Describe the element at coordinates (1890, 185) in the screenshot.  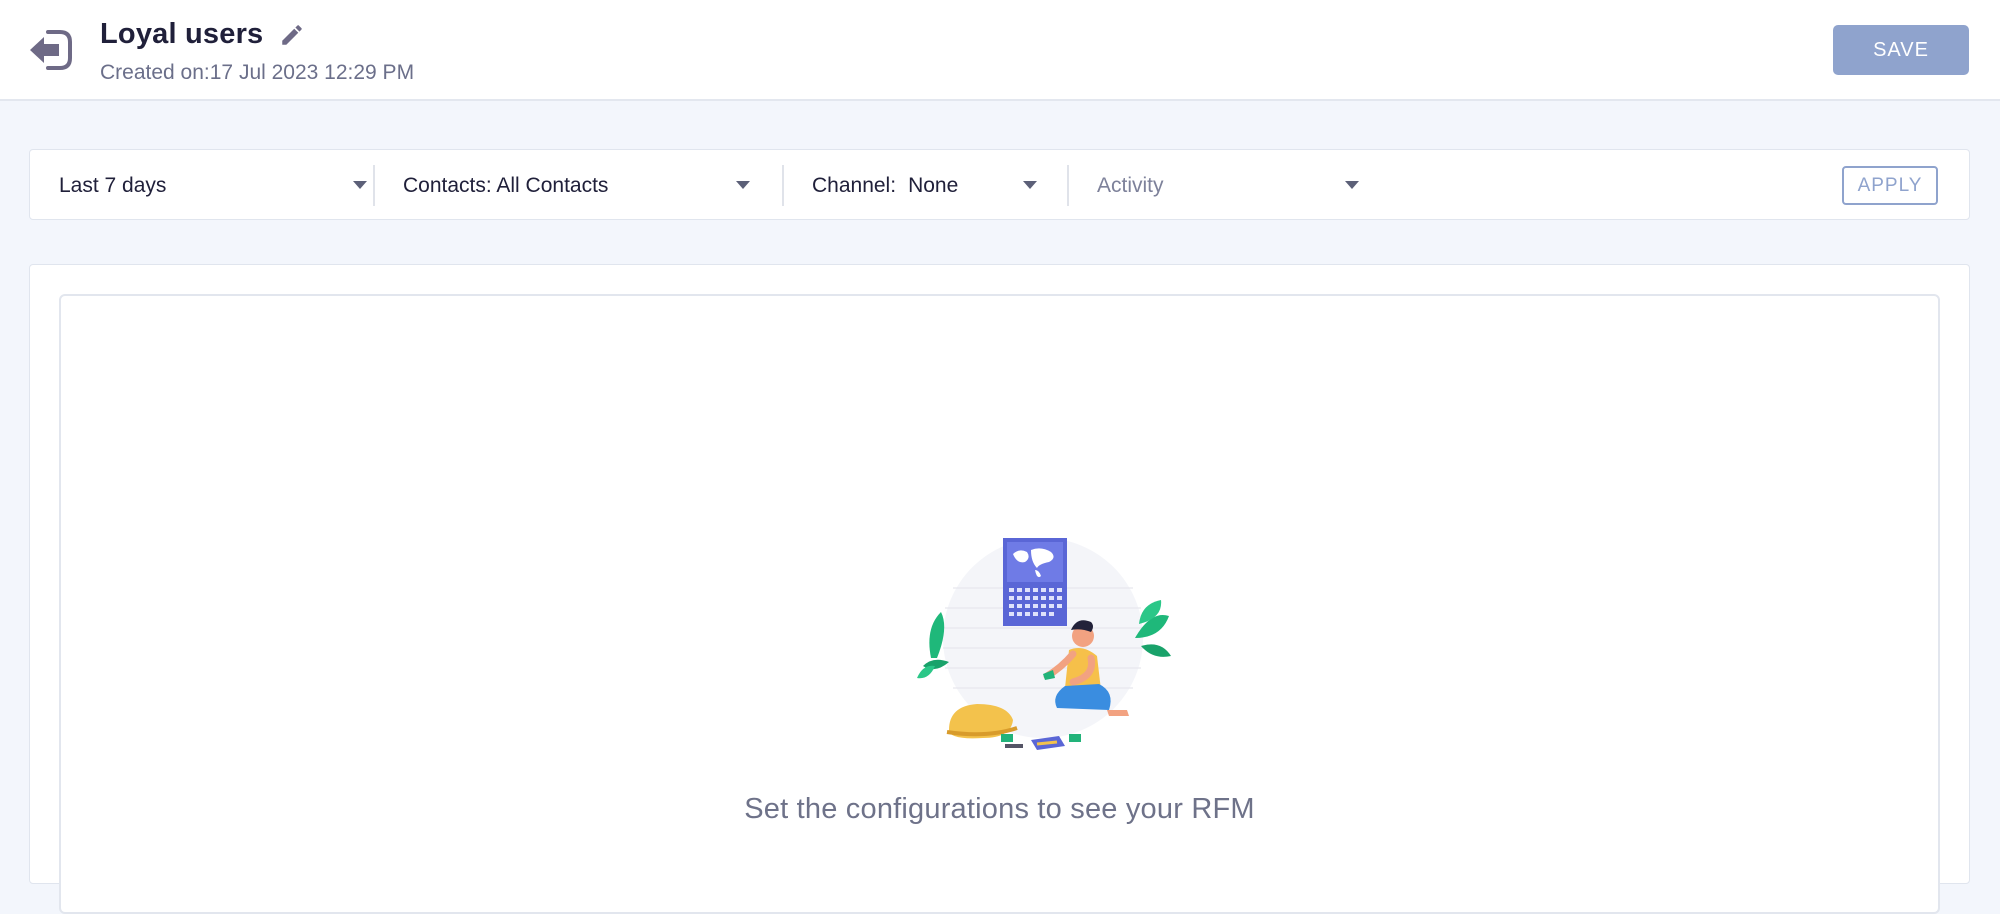
I see `apply-button: APPLY` at that location.